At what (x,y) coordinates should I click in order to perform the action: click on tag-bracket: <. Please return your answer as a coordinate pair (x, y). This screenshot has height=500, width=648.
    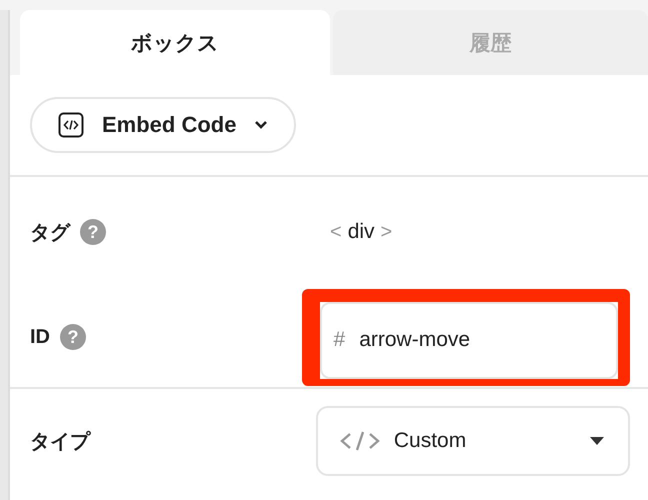
    Looking at the image, I should click on (336, 232).